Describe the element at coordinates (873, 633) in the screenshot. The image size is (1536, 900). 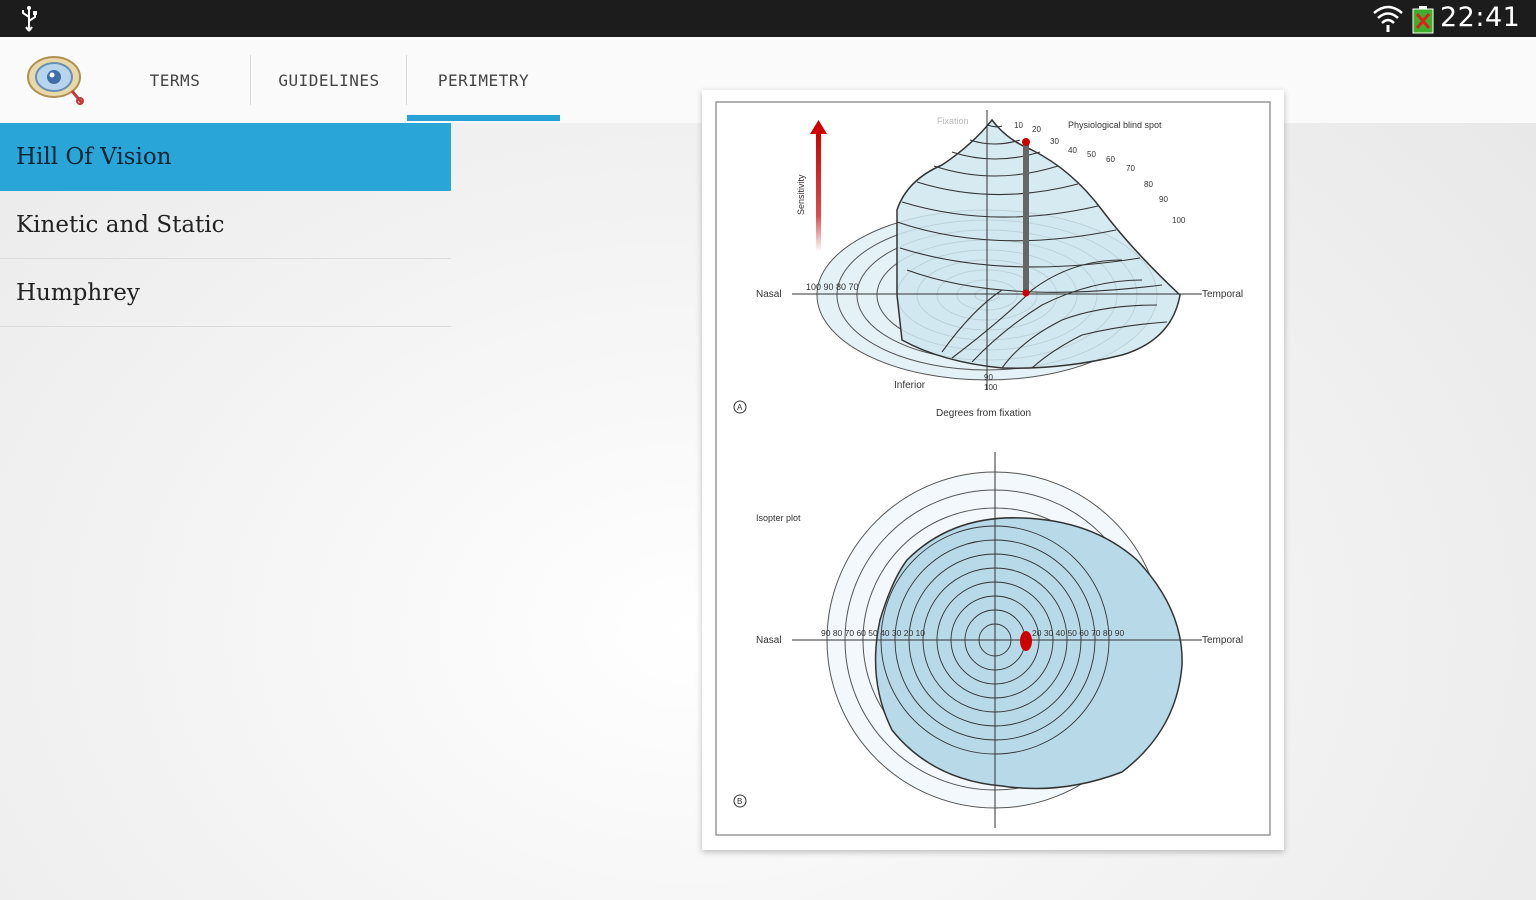
I see `nasal-ticks: 90 80 70 60 50 40 30 20 10` at that location.